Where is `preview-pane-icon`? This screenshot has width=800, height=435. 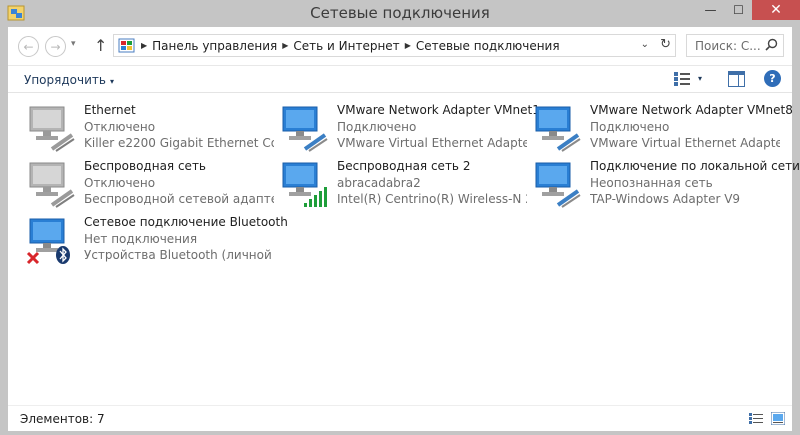
preview-pane-icon is located at coordinates (736, 79).